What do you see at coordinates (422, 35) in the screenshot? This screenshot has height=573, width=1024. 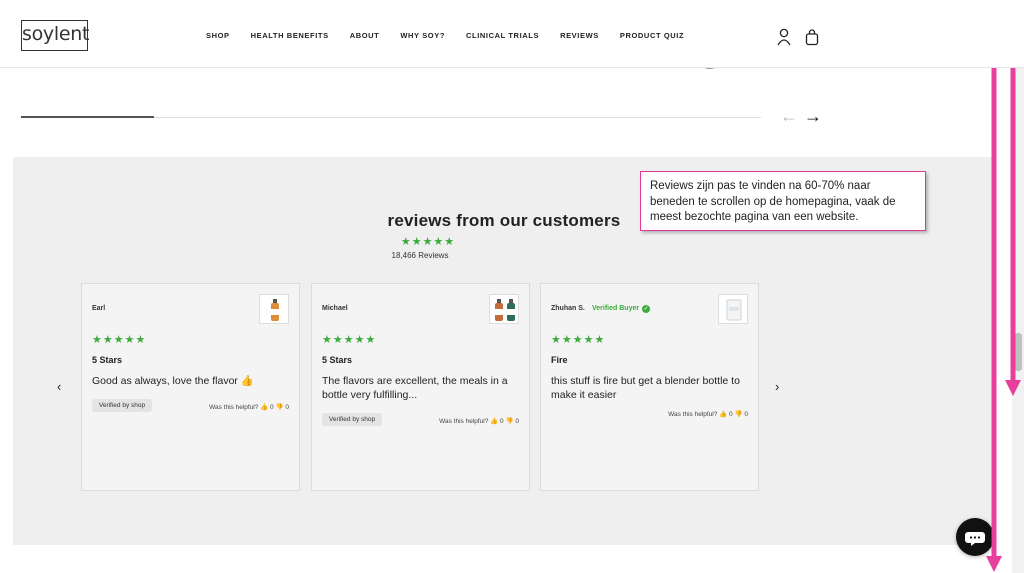 I see `nav-item-why-soy: WHY SOY?` at bounding box center [422, 35].